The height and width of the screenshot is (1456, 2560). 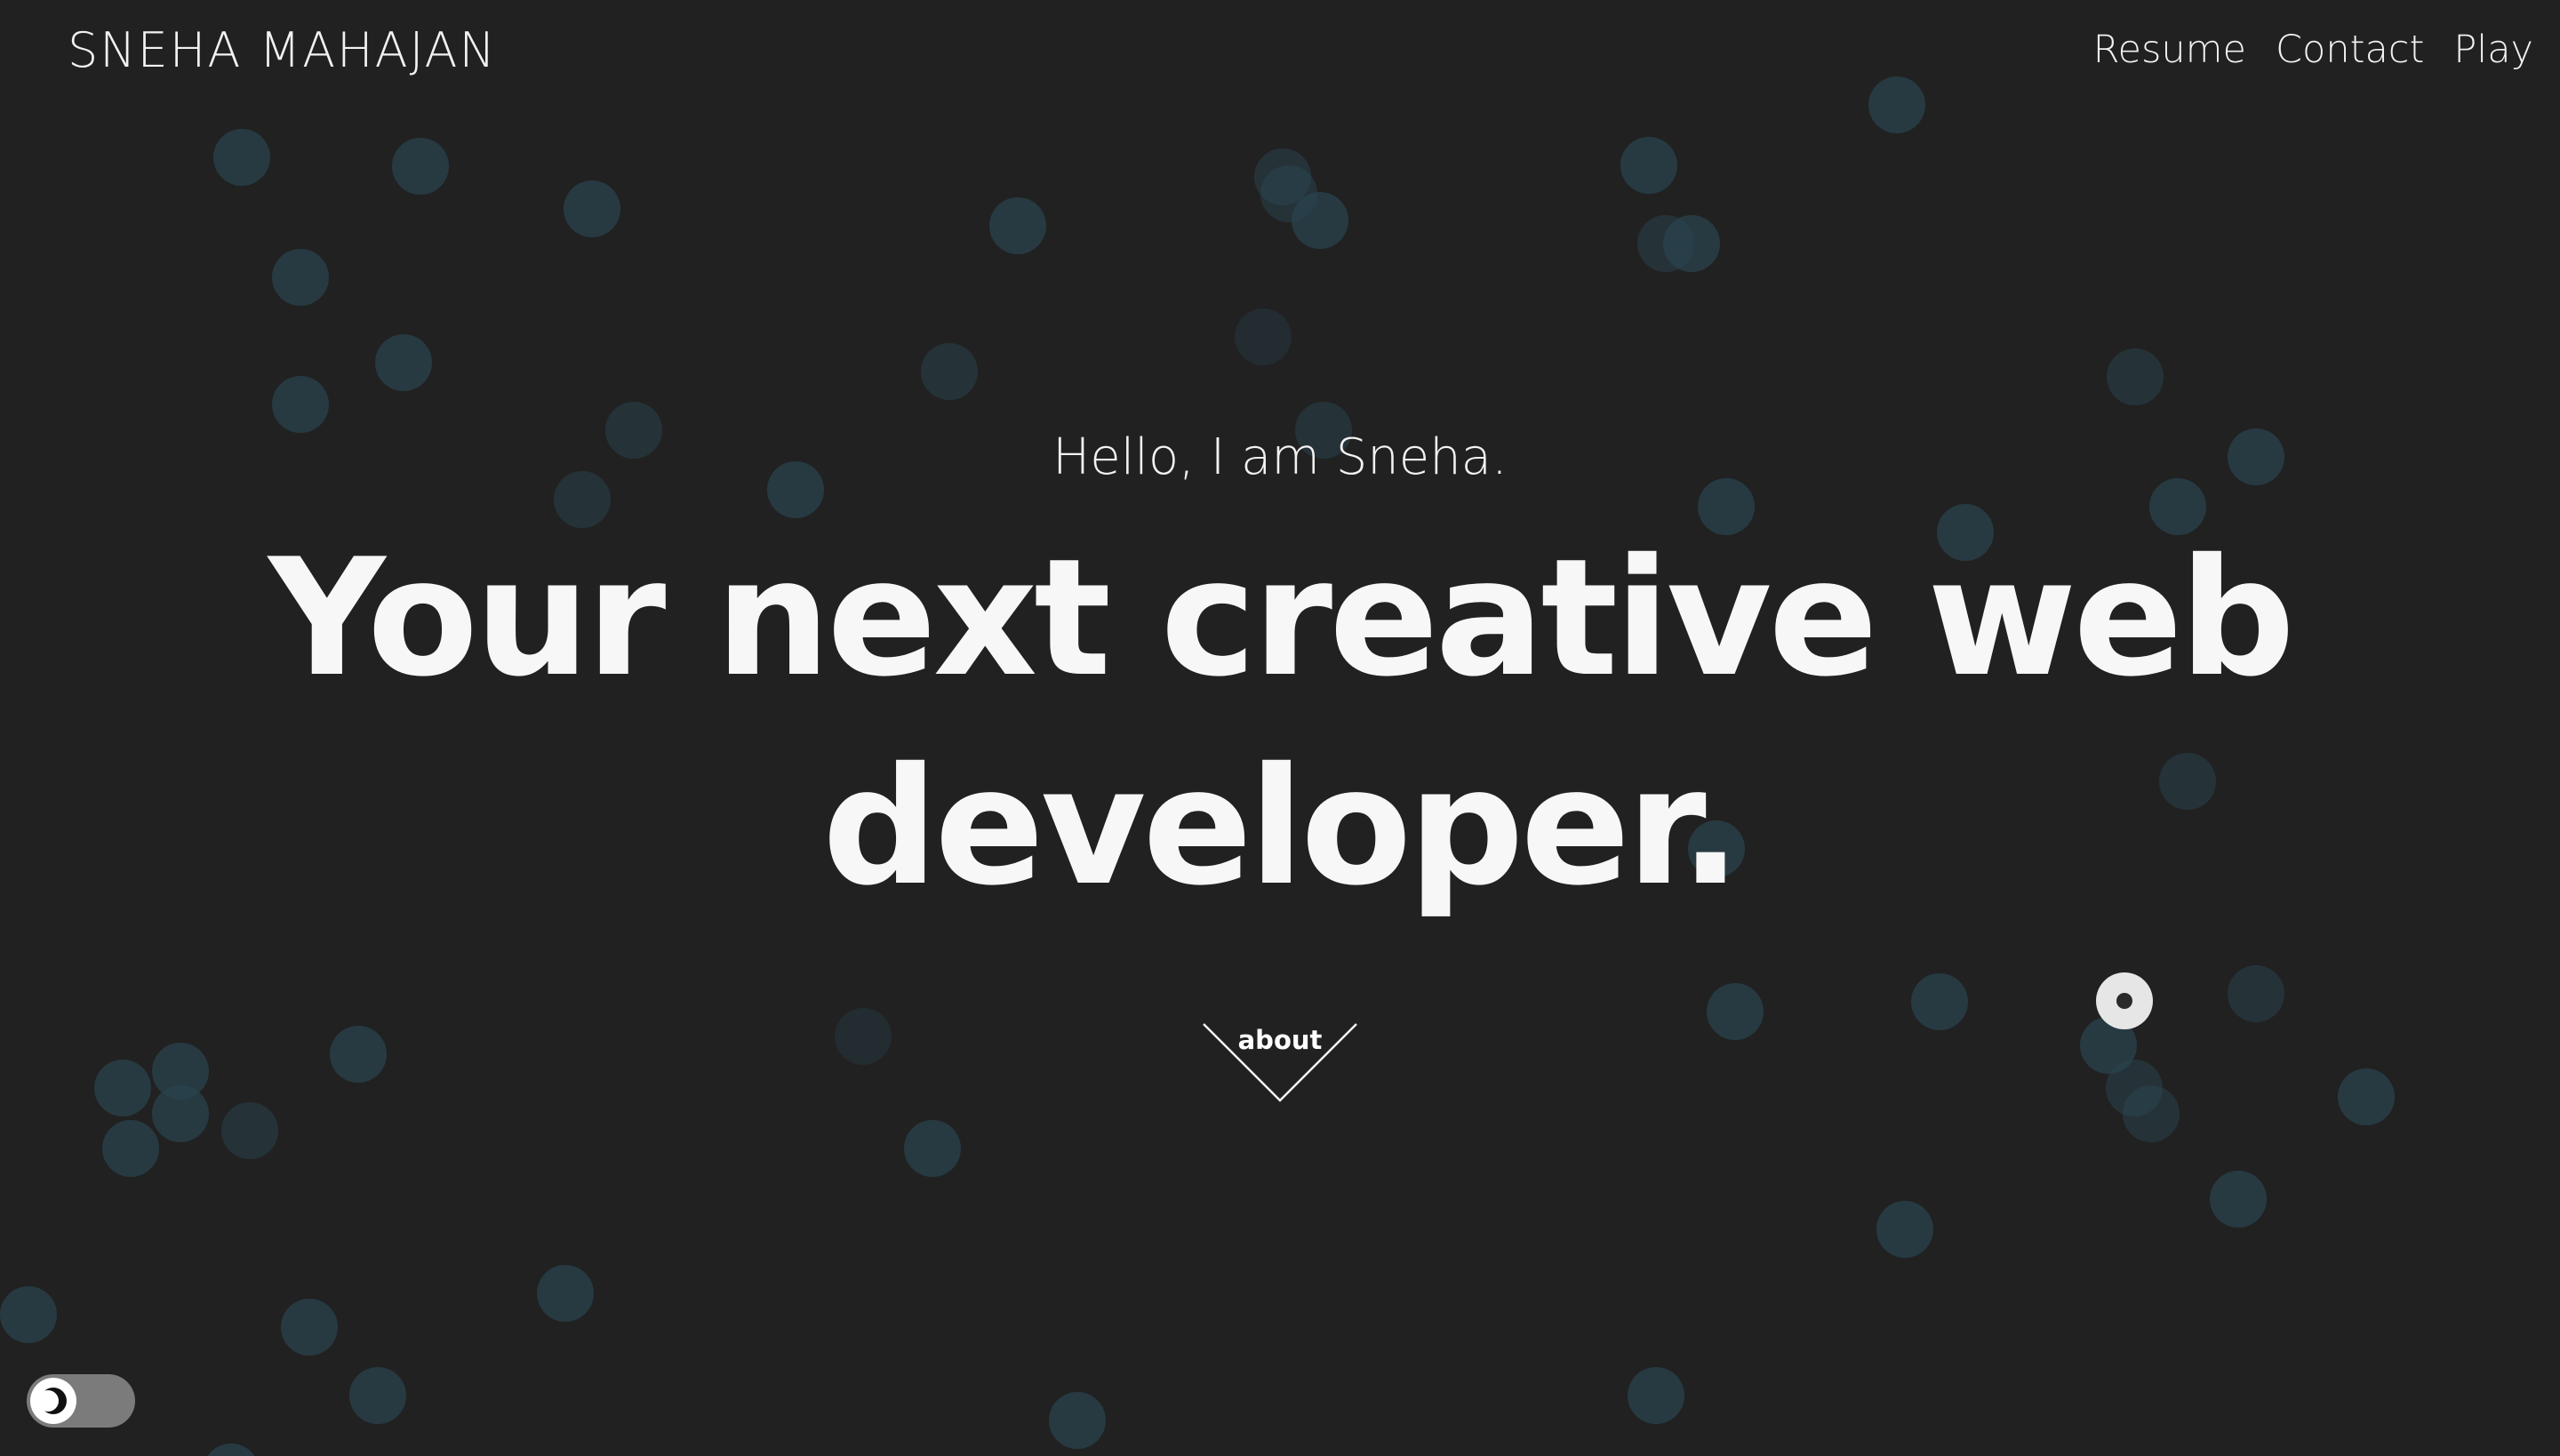 I want to click on hero-headline-line-1: Your next creative web, so click(x=1281, y=618).